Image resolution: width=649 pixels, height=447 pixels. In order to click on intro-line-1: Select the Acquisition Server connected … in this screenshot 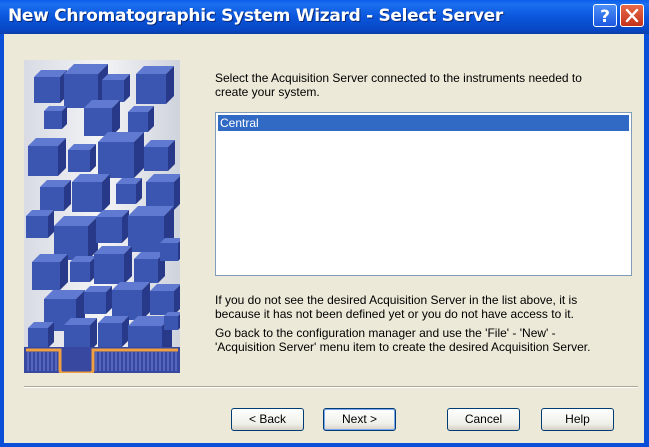, I will do `click(398, 78)`.